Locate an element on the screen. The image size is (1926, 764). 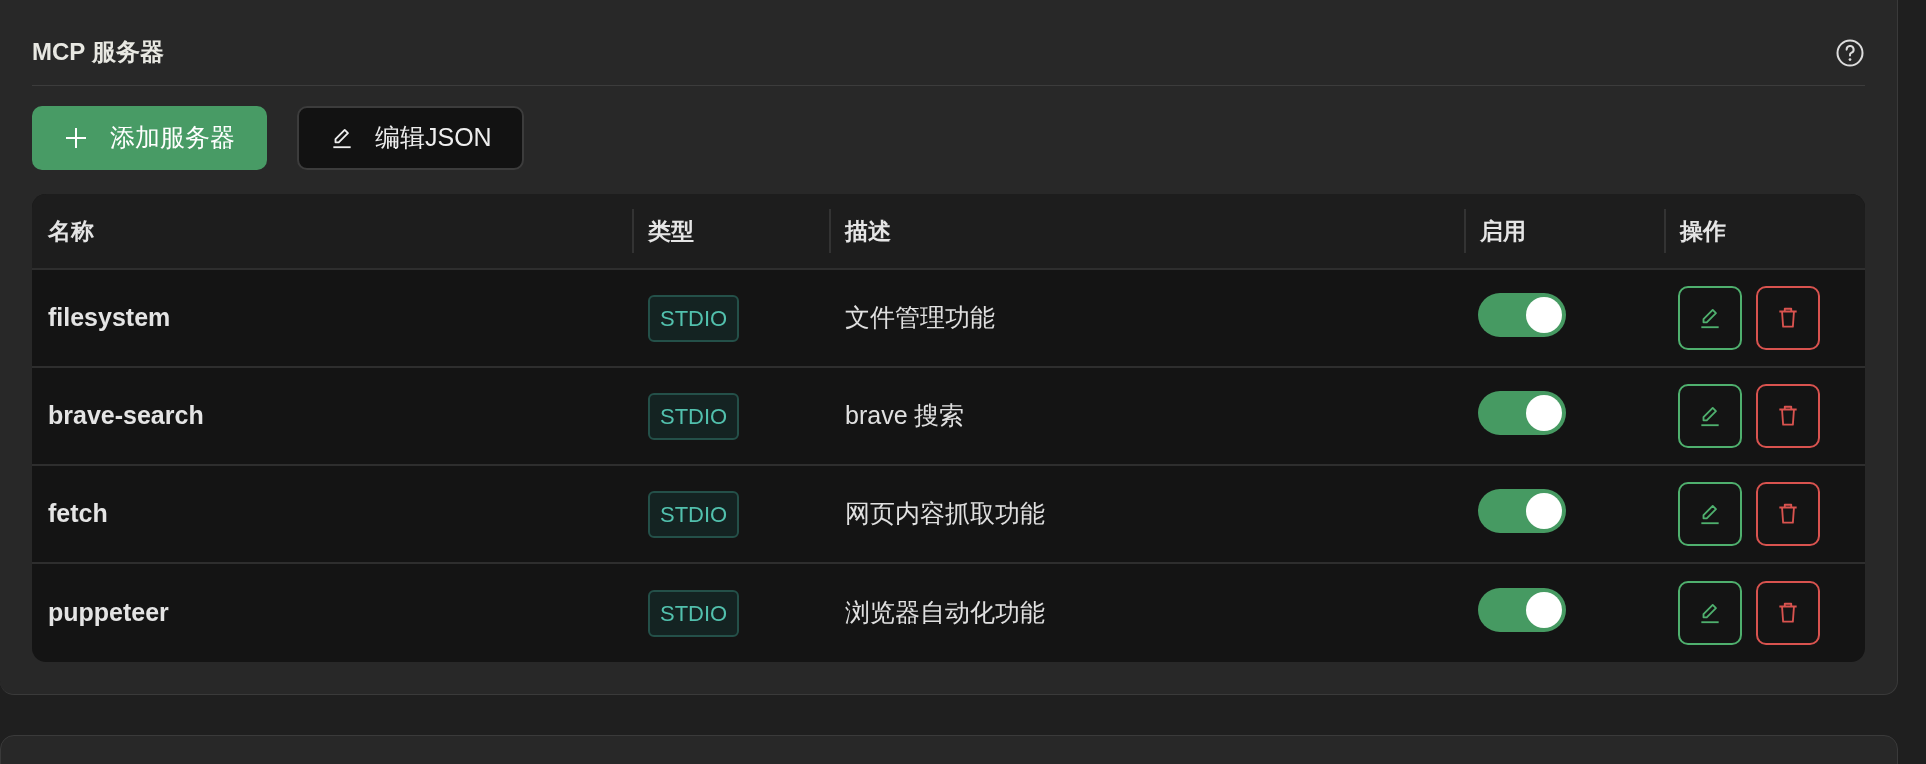
server-description: 浏览器自动化功能 is located at coordinates (944, 612).